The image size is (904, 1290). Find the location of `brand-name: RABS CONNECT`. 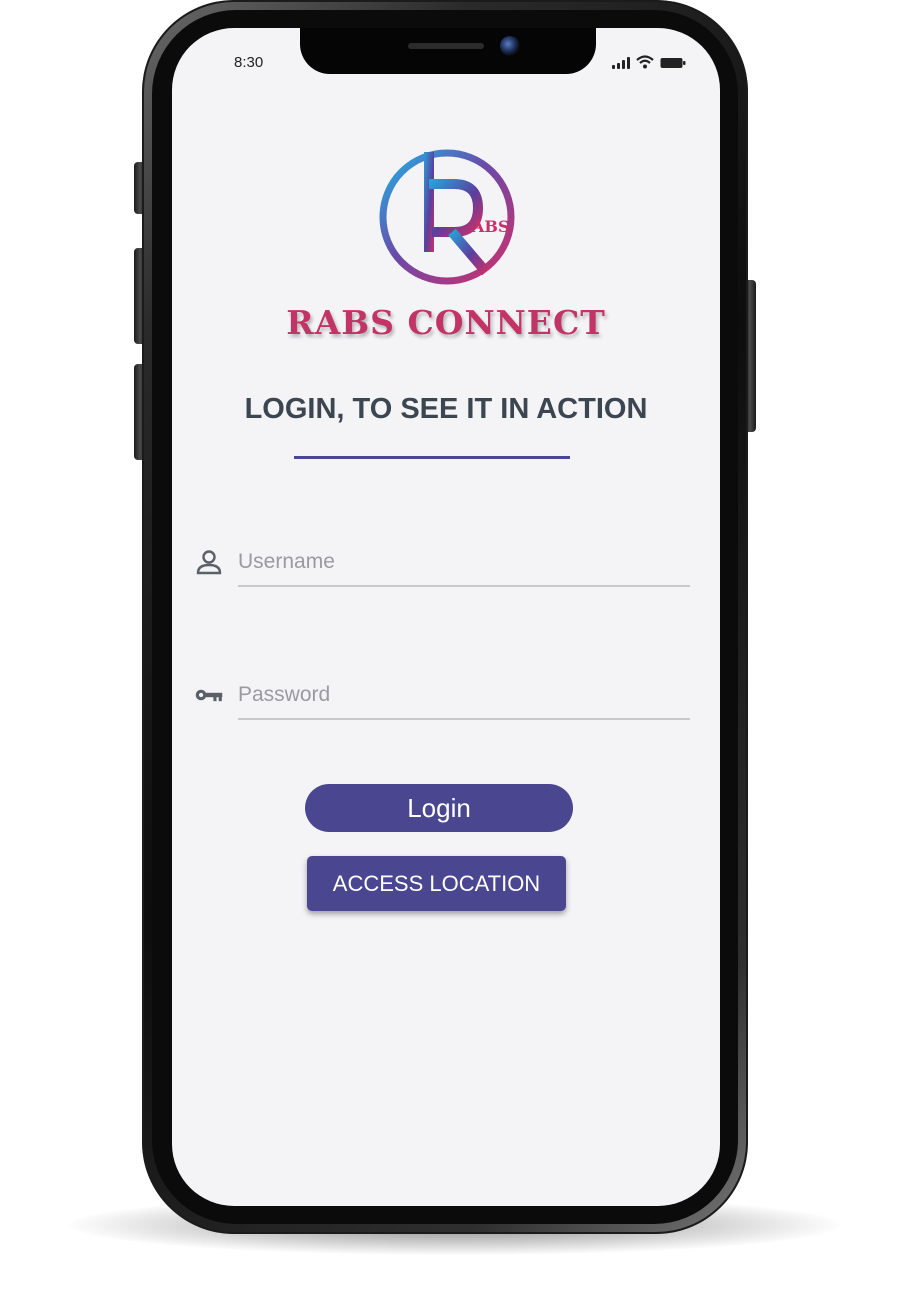

brand-name: RABS CONNECT is located at coordinates (446, 322).